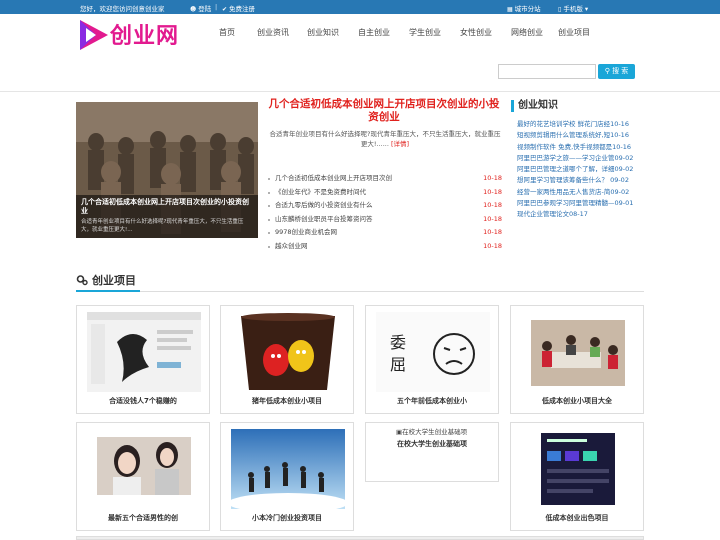 The height and width of the screenshot is (540, 720). I want to click on project-label: 最新五个合适男性的创, so click(143, 518).